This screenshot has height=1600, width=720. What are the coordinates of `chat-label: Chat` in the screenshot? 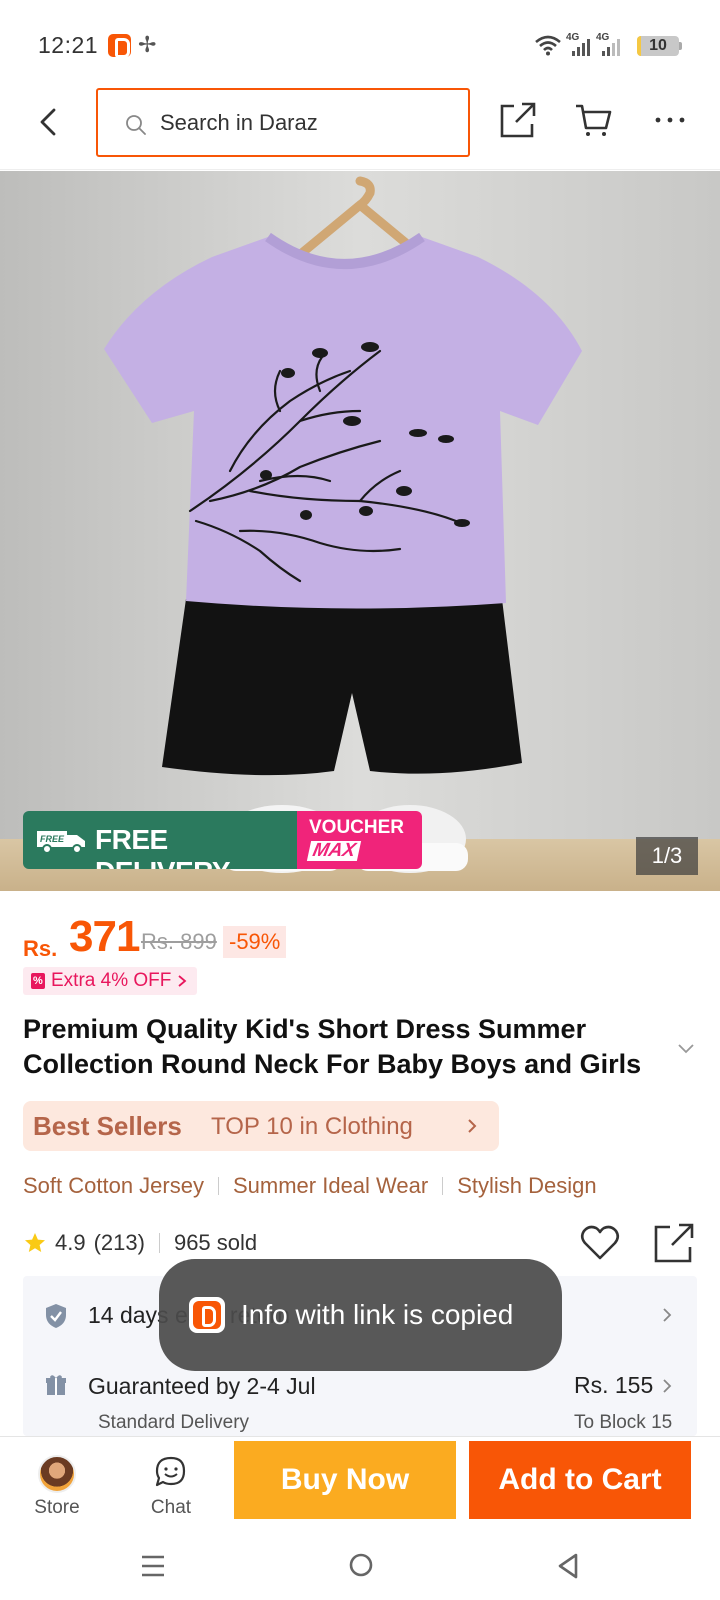 It's located at (171, 1507).